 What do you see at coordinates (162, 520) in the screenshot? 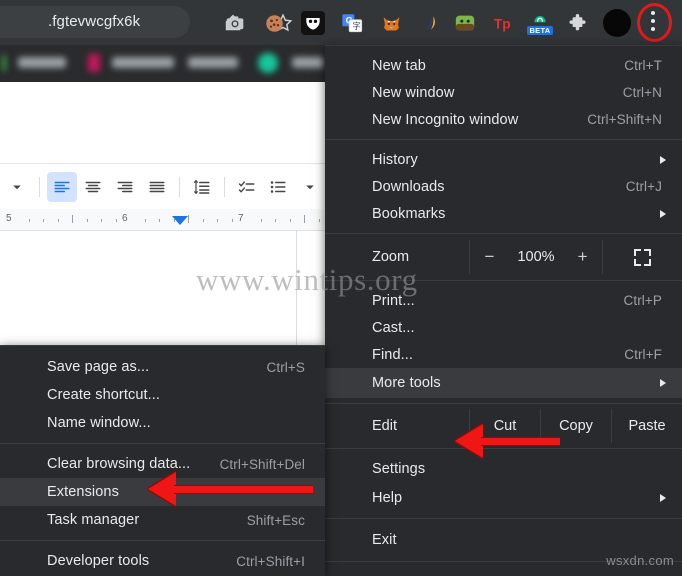
I see `submenu-item-task-manager: Task manager Shift+Esc` at bounding box center [162, 520].